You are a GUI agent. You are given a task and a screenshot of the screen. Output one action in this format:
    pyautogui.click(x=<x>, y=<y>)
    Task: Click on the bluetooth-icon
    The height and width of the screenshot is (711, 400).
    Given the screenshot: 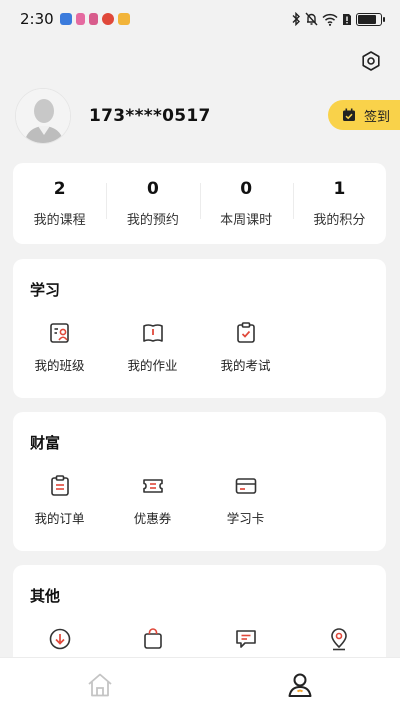 What is the action you would take?
    pyautogui.click(x=296, y=19)
    